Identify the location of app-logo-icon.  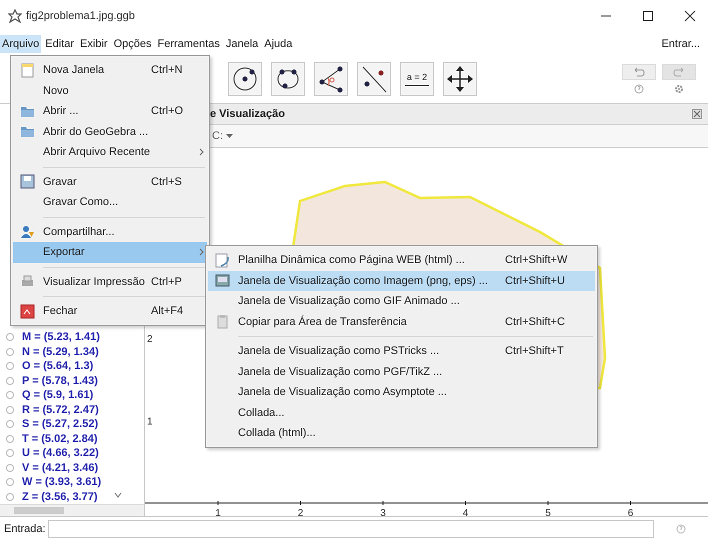
(15, 16).